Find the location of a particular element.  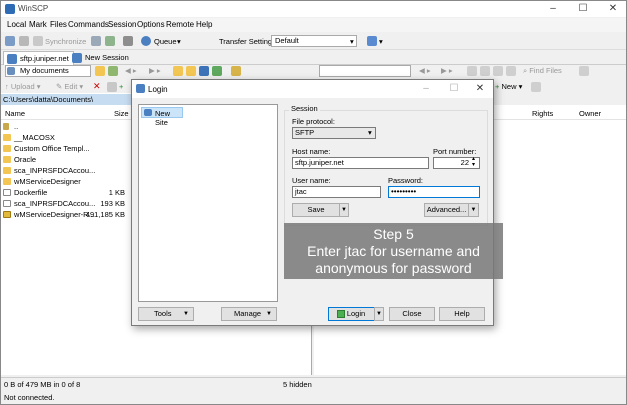

file-size: 491,185 KB is located at coordinates (105, 214).